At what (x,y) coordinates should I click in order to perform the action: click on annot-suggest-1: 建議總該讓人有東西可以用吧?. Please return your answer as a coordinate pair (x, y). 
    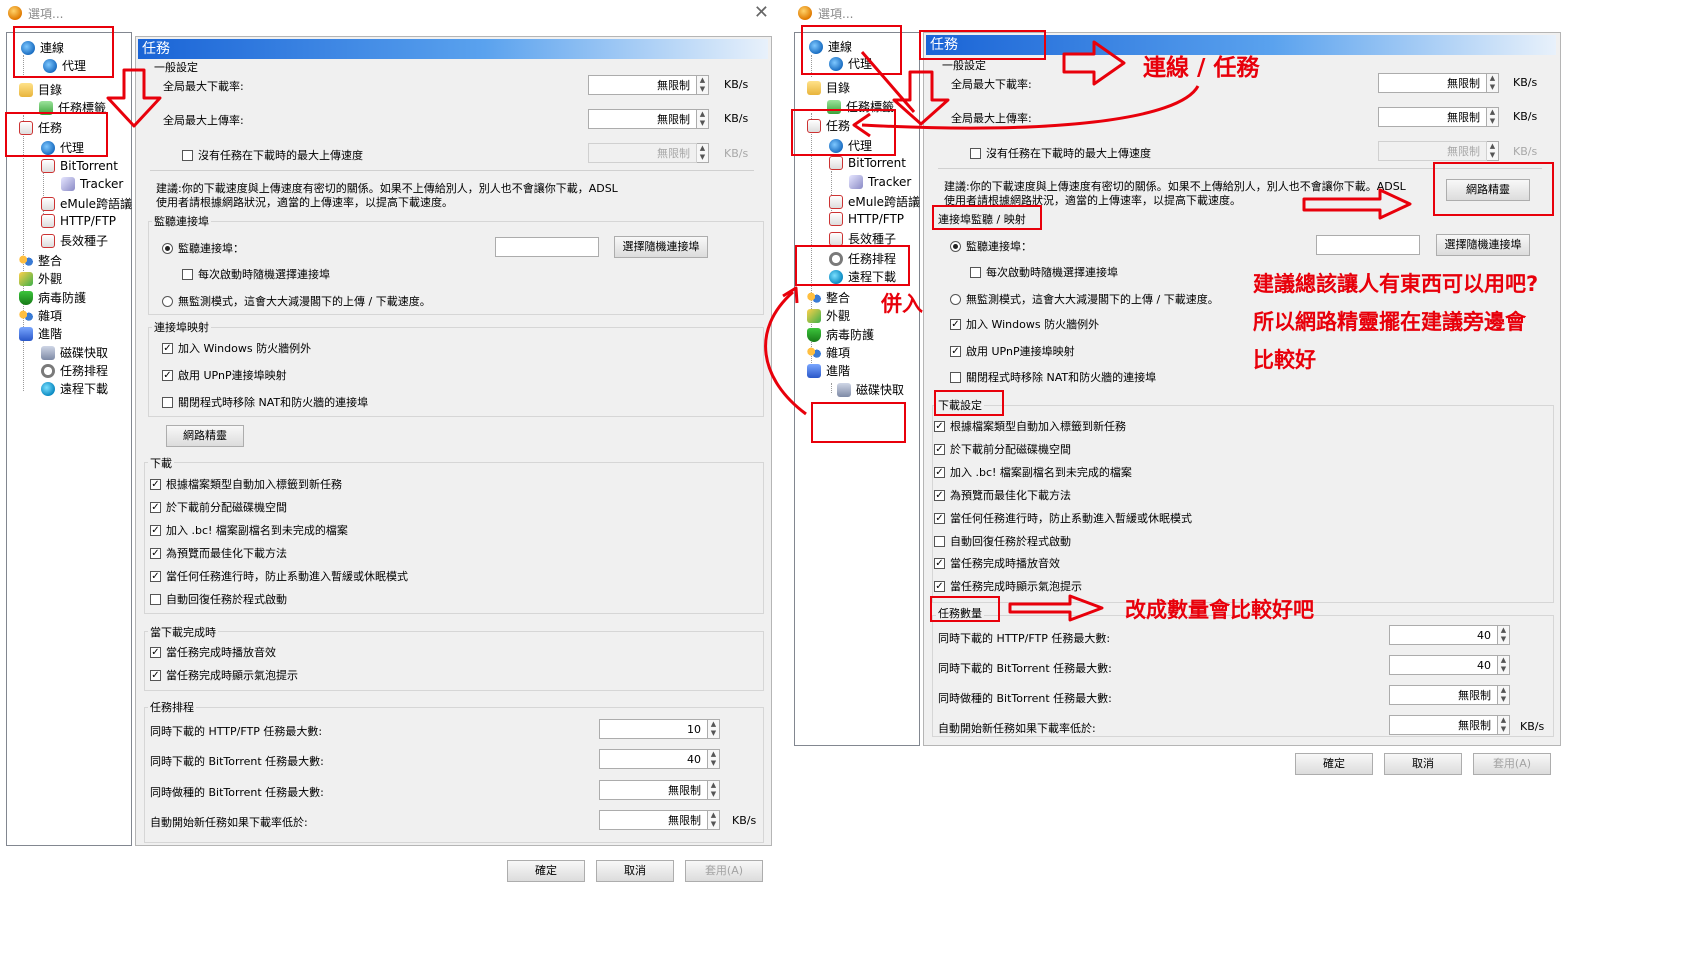
    Looking at the image, I should click on (1396, 284).